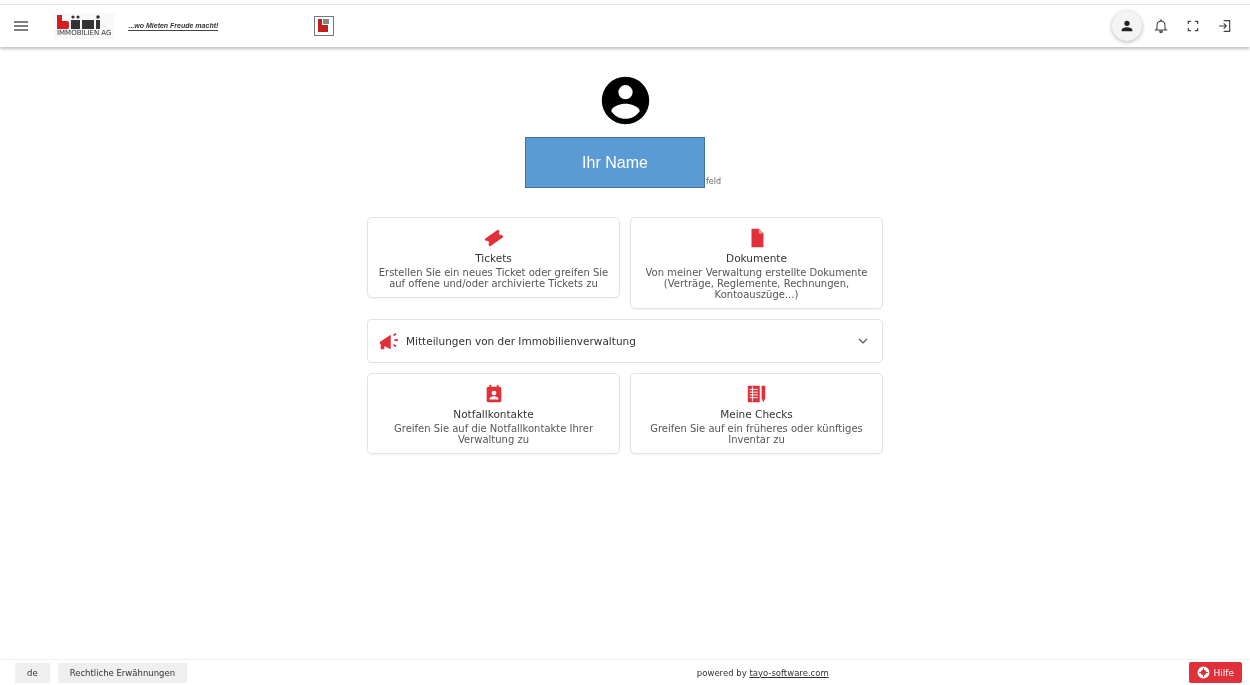 The image size is (1250, 685). Describe the element at coordinates (789, 672) in the screenshot. I see `powered-by-link: tayo-software.com` at that location.